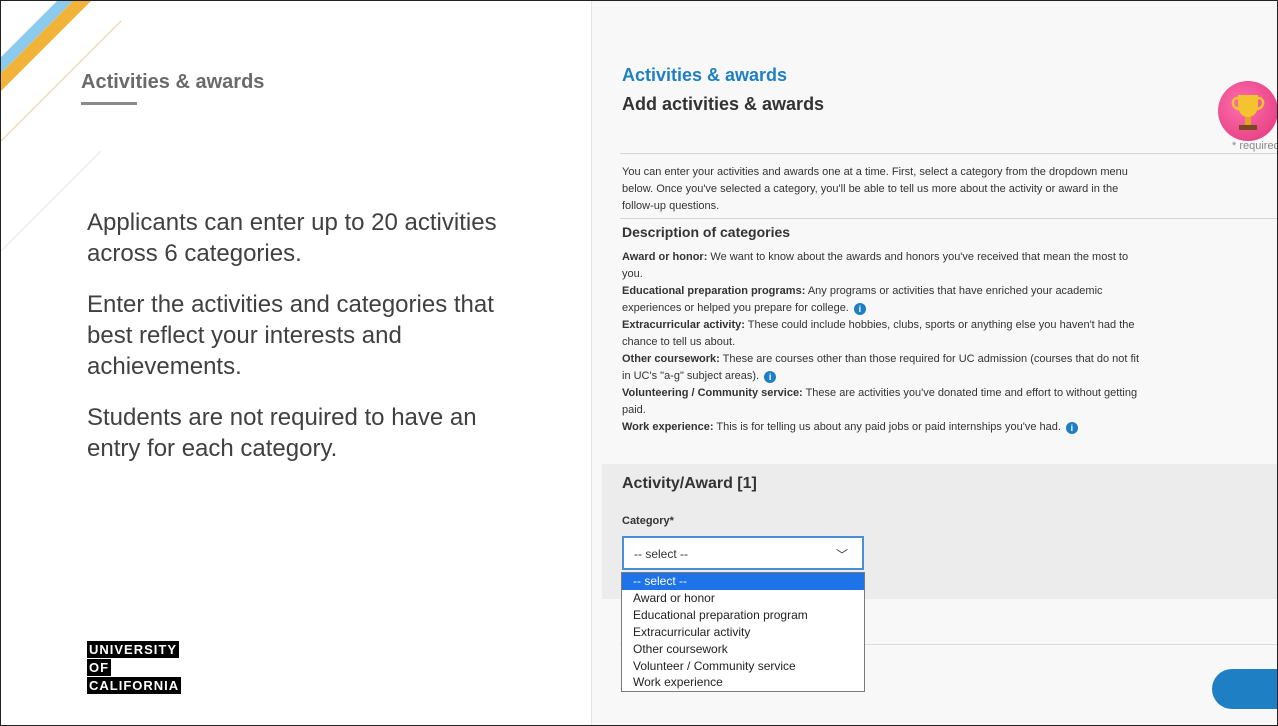 This screenshot has height=726, width=1278. I want to click on logo-line: CALIFORNIA, so click(134, 685).